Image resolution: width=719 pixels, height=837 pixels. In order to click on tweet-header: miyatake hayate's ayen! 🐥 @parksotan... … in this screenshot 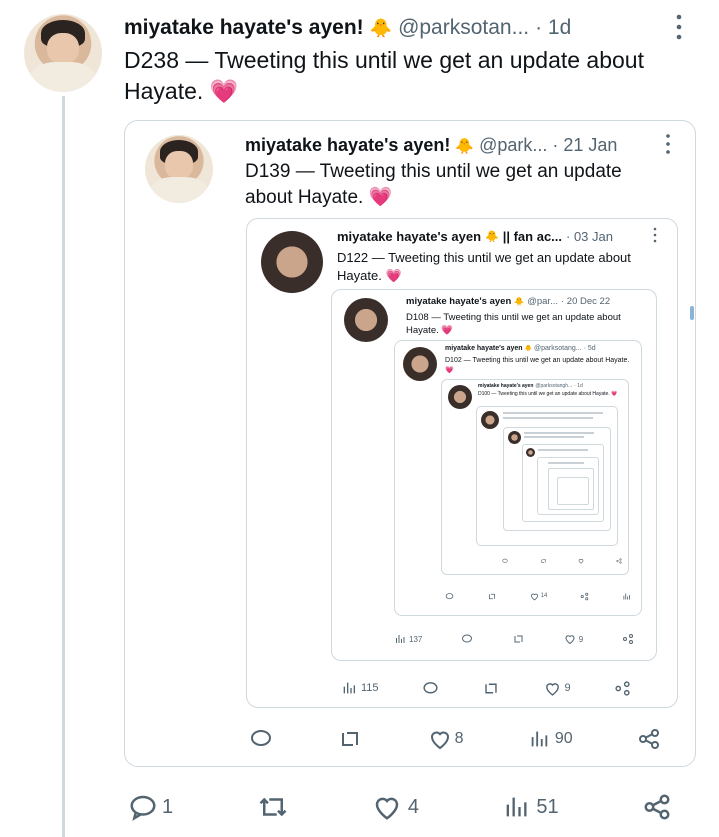, I will do `click(414, 28)`.